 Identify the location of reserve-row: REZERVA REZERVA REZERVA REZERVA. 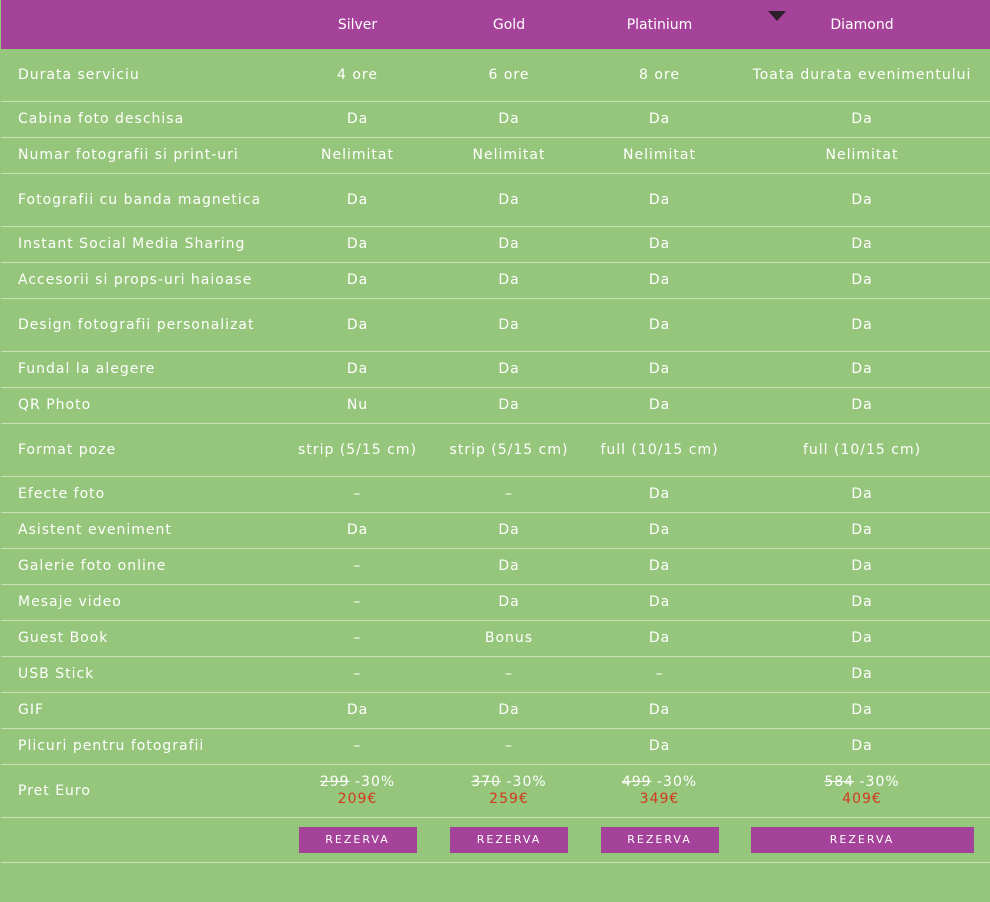
(495, 840).